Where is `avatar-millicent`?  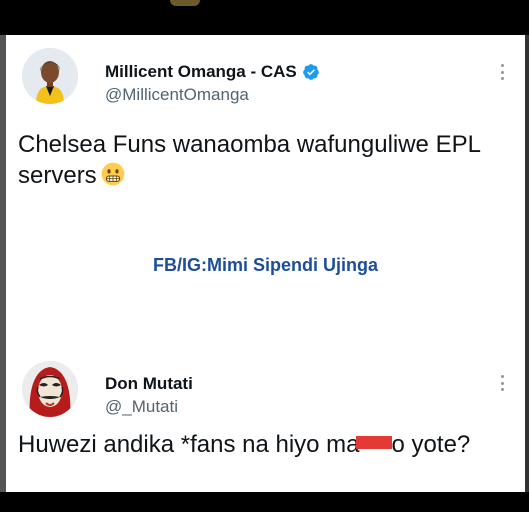
avatar-millicent is located at coordinates (50, 76).